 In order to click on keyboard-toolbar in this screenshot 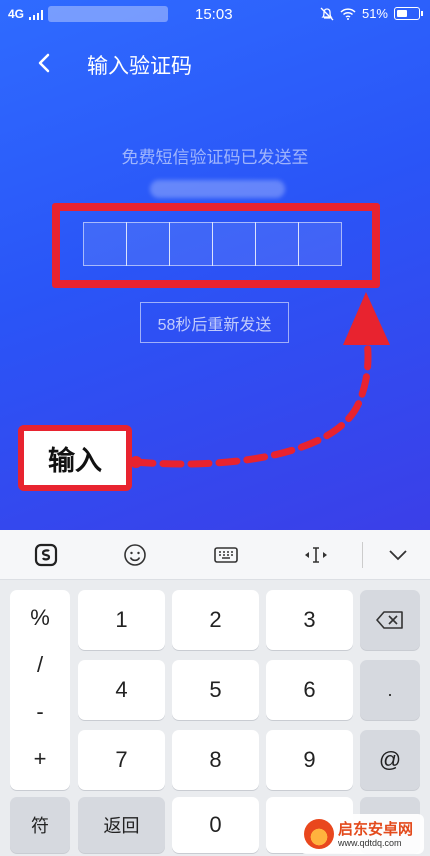, I will do `click(215, 555)`.